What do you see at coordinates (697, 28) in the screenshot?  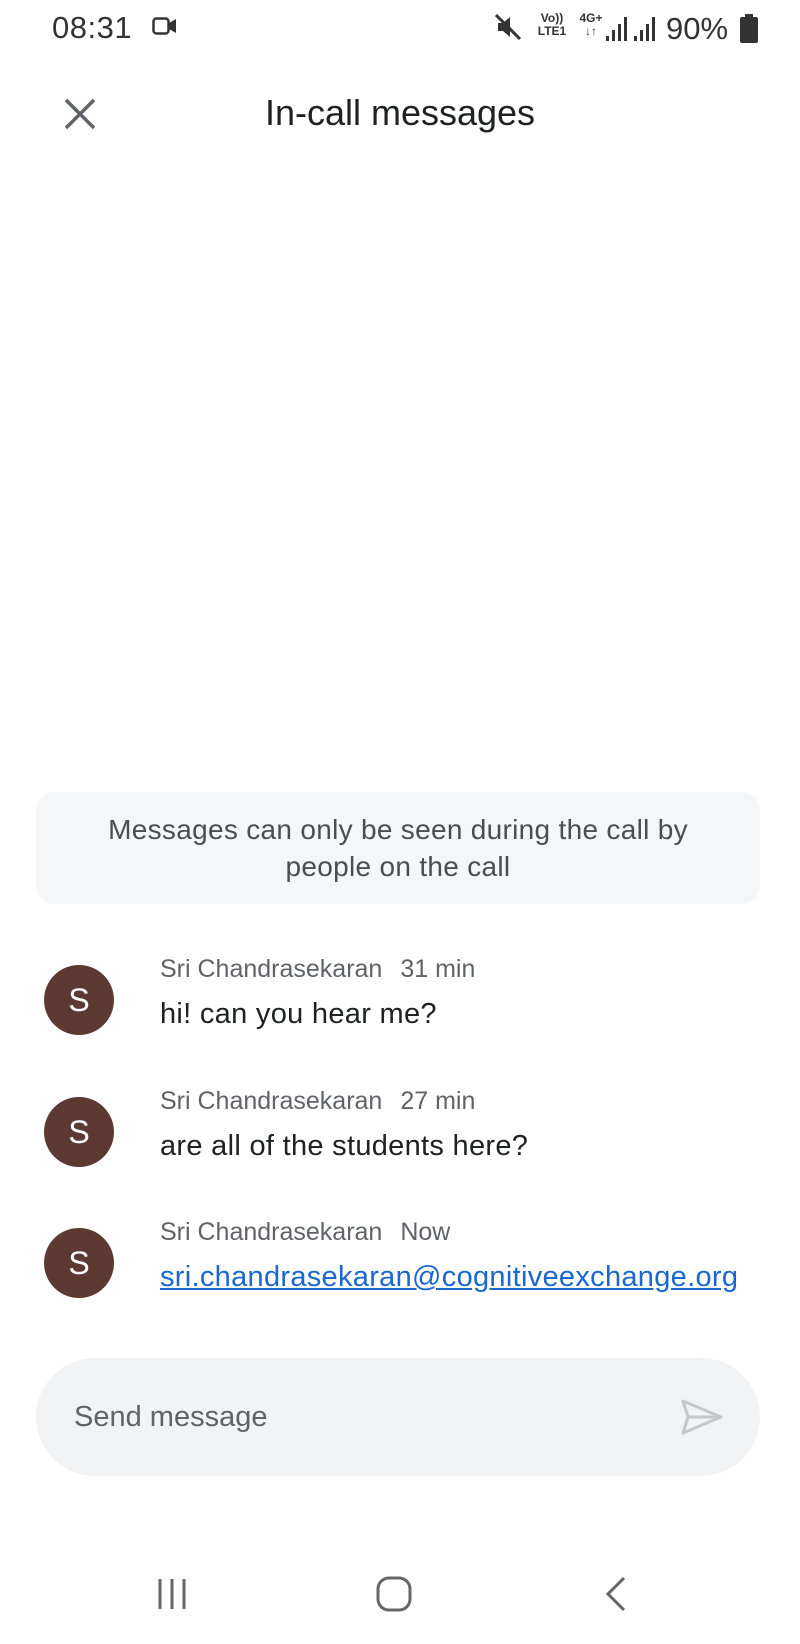 I see `battery-percentage: 90%` at bounding box center [697, 28].